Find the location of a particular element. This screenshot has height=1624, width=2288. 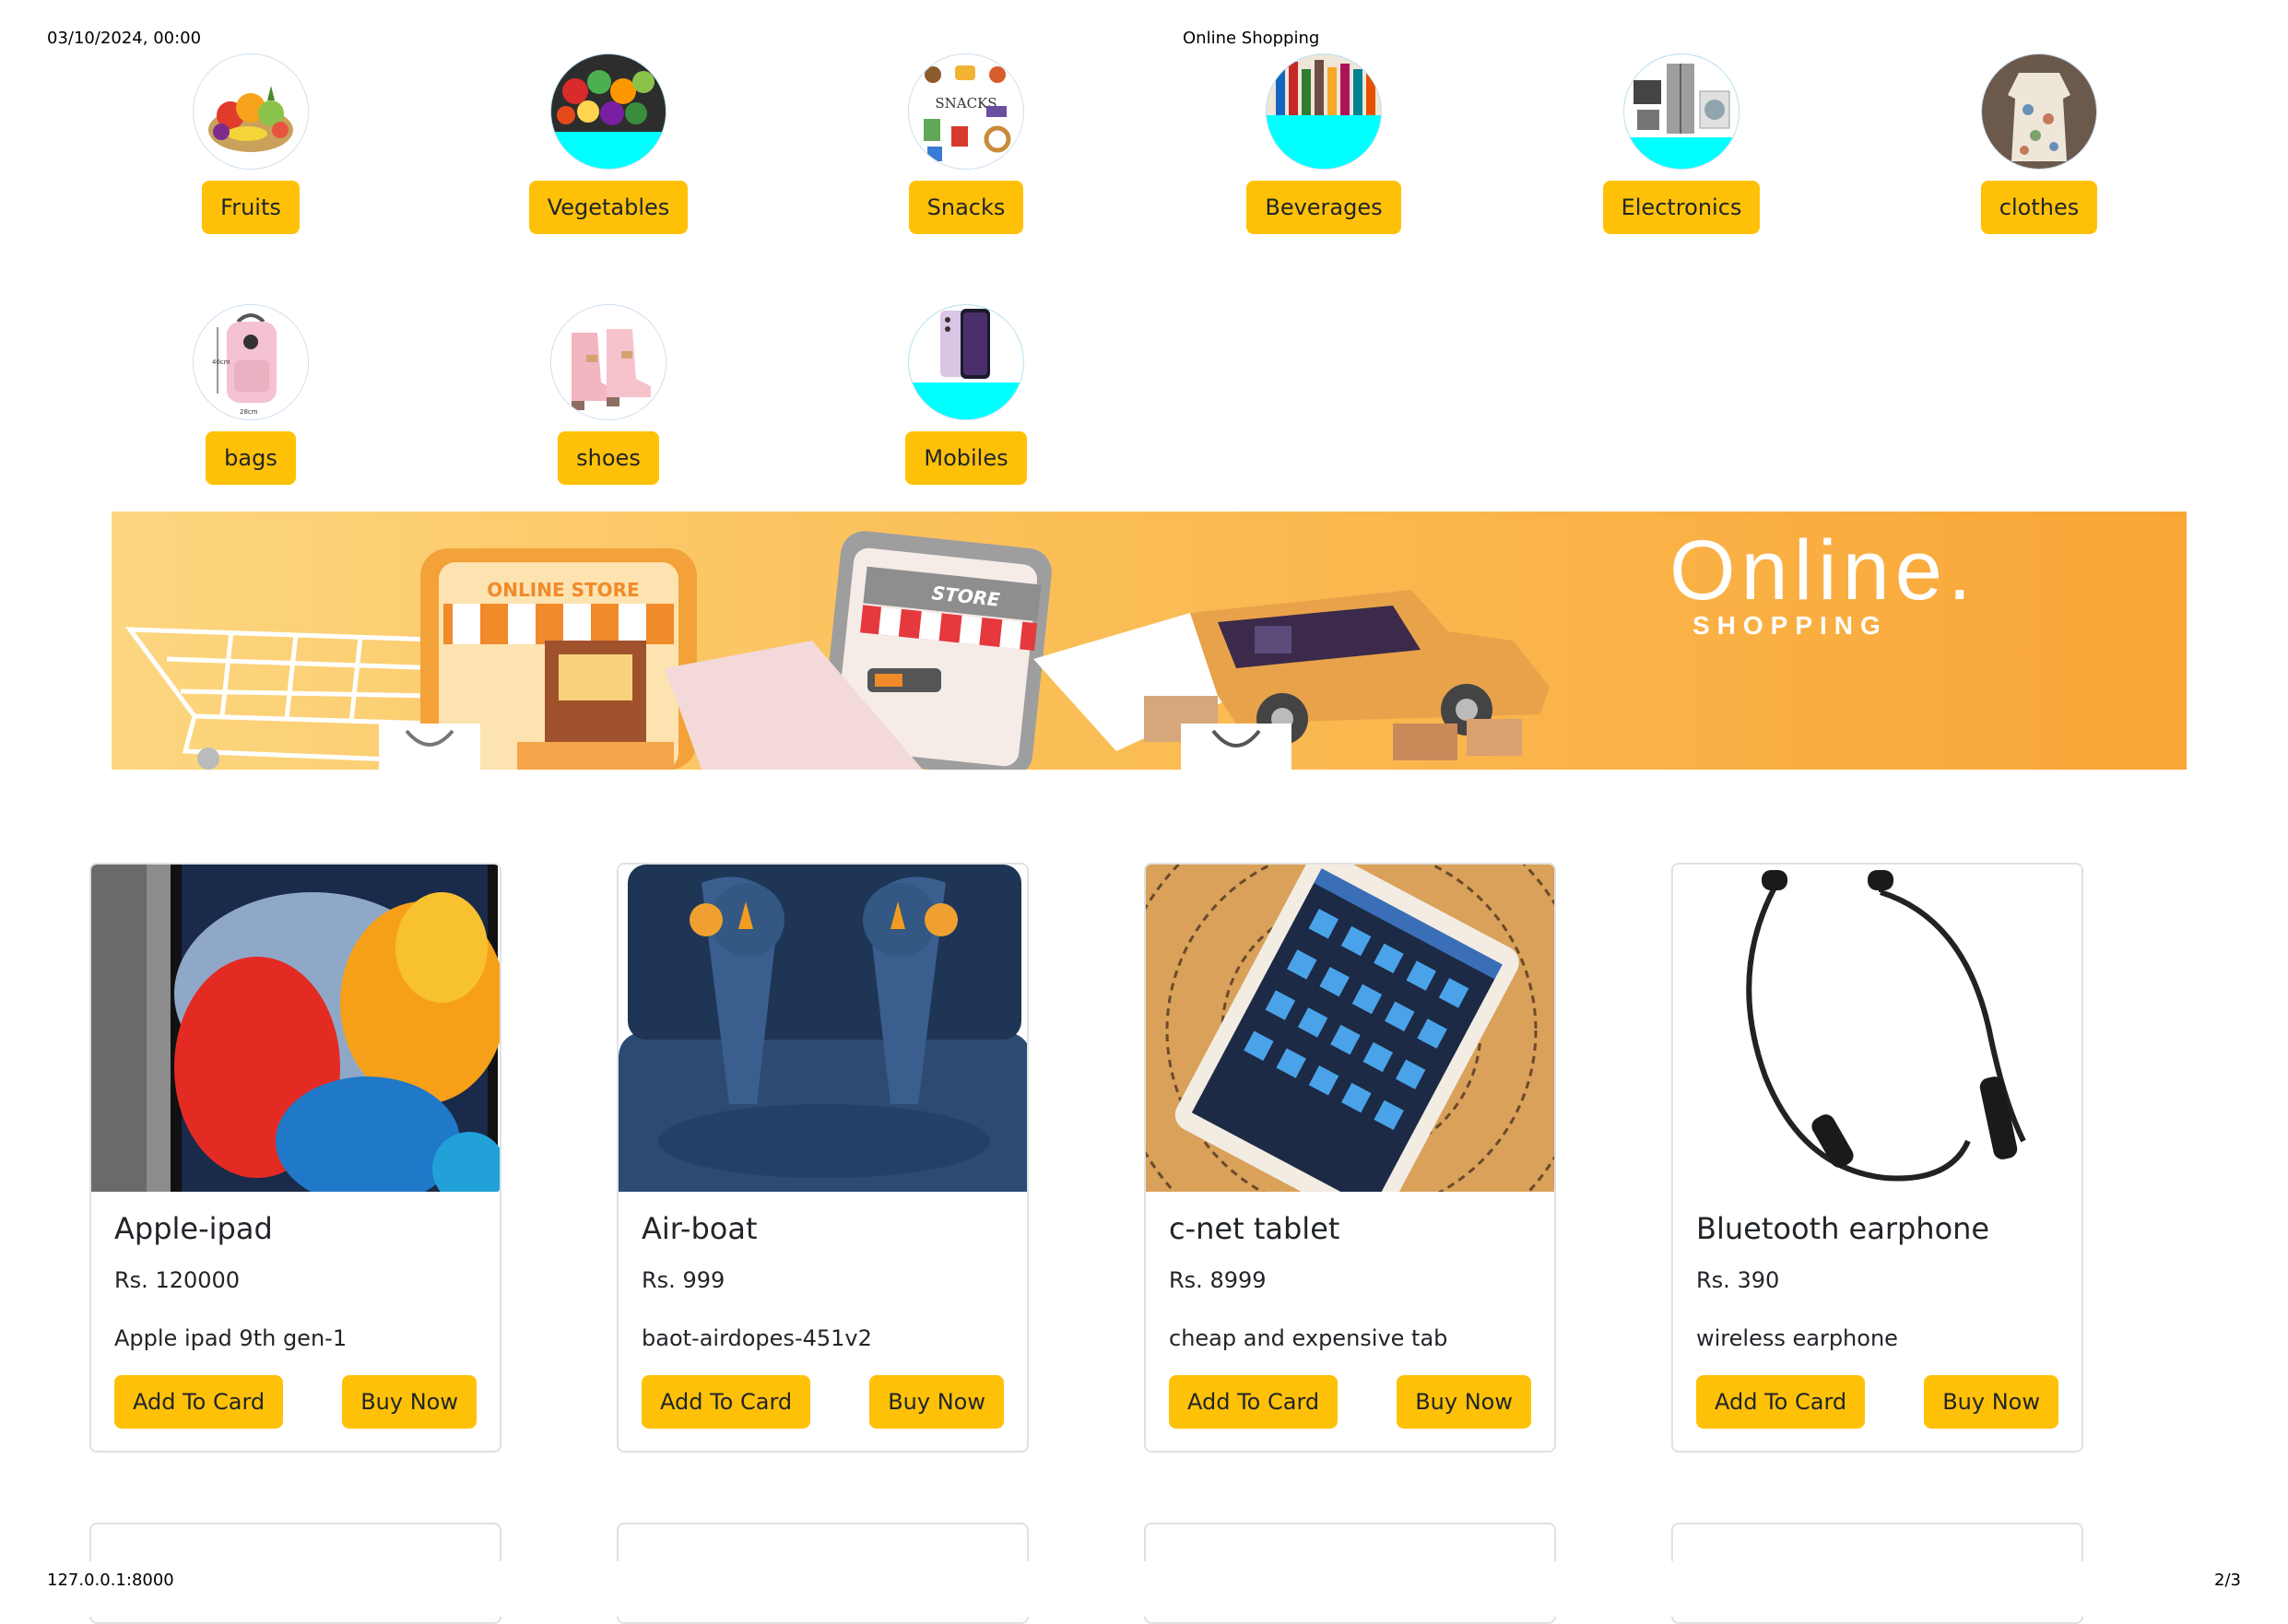

category-shoes-button: shoes is located at coordinates (608, 458).